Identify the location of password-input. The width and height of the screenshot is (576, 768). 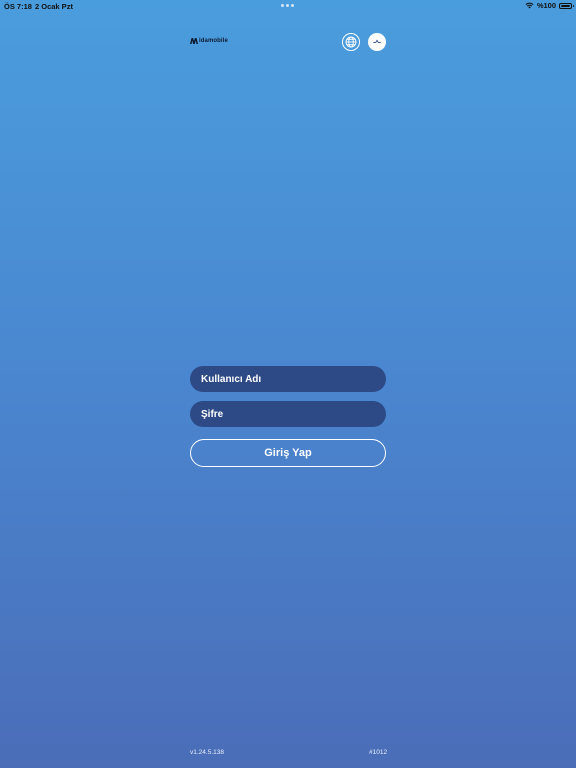
(288, 414).